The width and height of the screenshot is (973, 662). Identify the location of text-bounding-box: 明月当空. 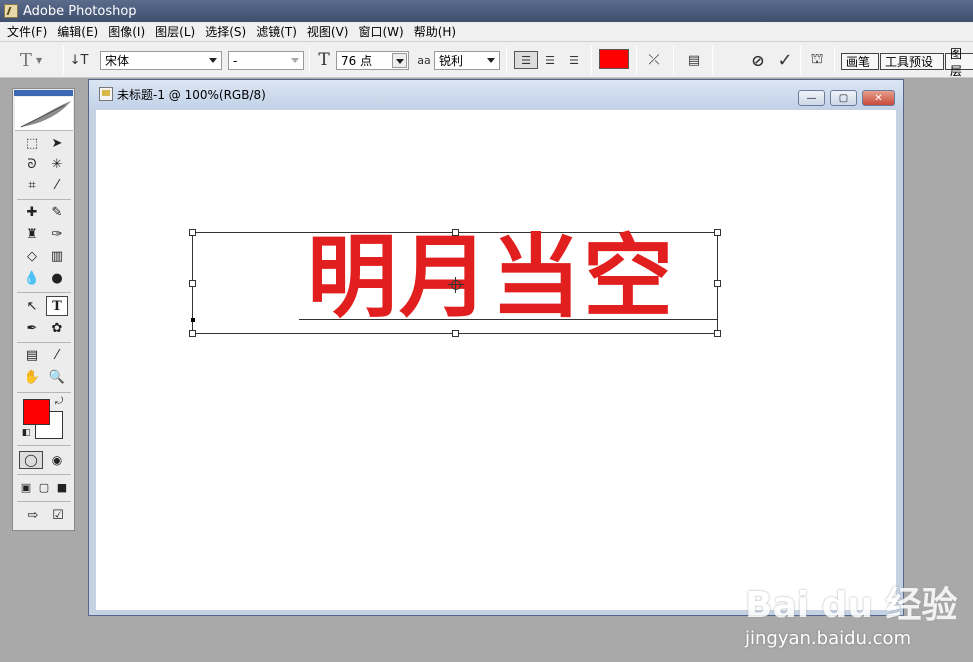
(455, 282).